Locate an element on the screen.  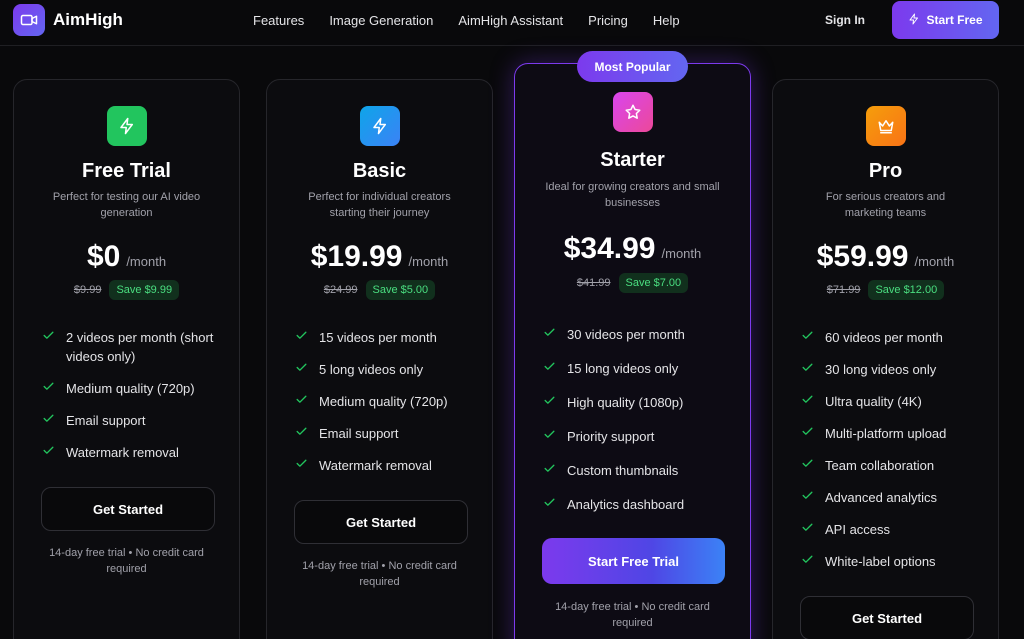
discount-row: $41.99 Save $7.00 is located at coordinates (632, 283).